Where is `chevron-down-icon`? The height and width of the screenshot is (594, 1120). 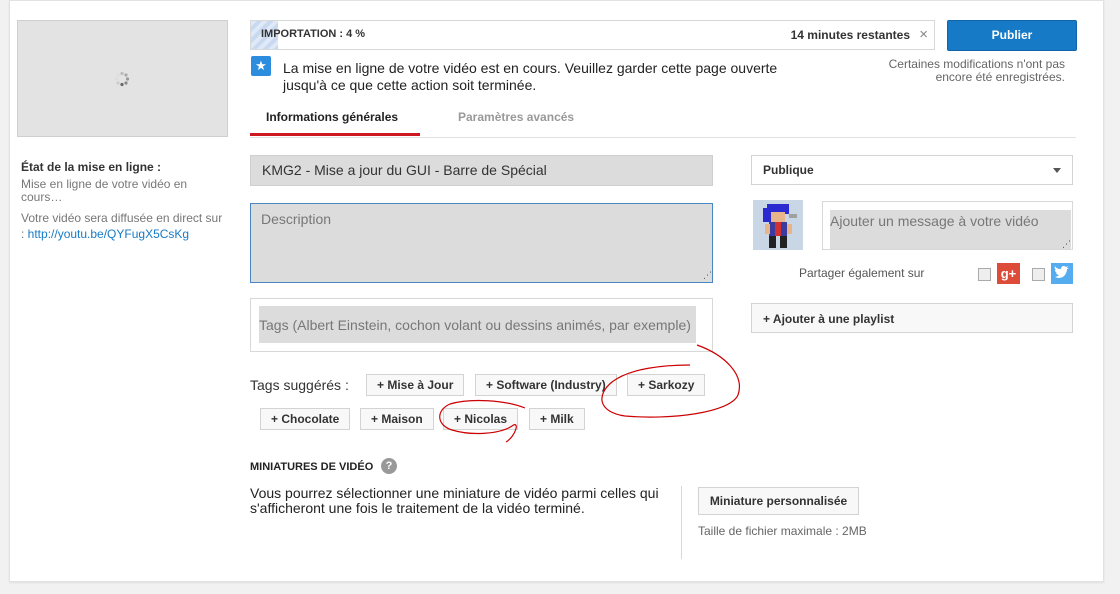 chevron-down-icon is located at coordinates (1057, 170).